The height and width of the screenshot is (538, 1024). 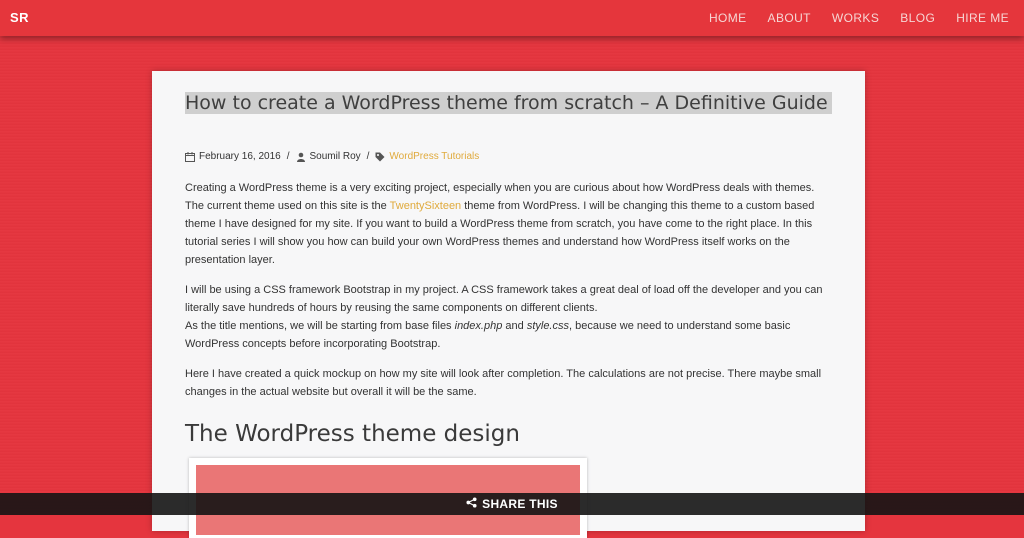 What do you see at coordinates (471, 504) in the screenshot?
I see `share-icon` at bounding box center [471, 504].